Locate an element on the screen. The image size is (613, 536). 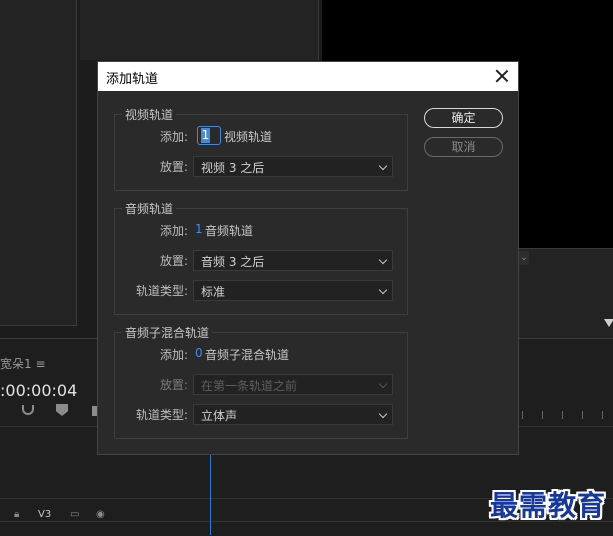
cancel-button: 取消 is located at coordinates (463, 147).